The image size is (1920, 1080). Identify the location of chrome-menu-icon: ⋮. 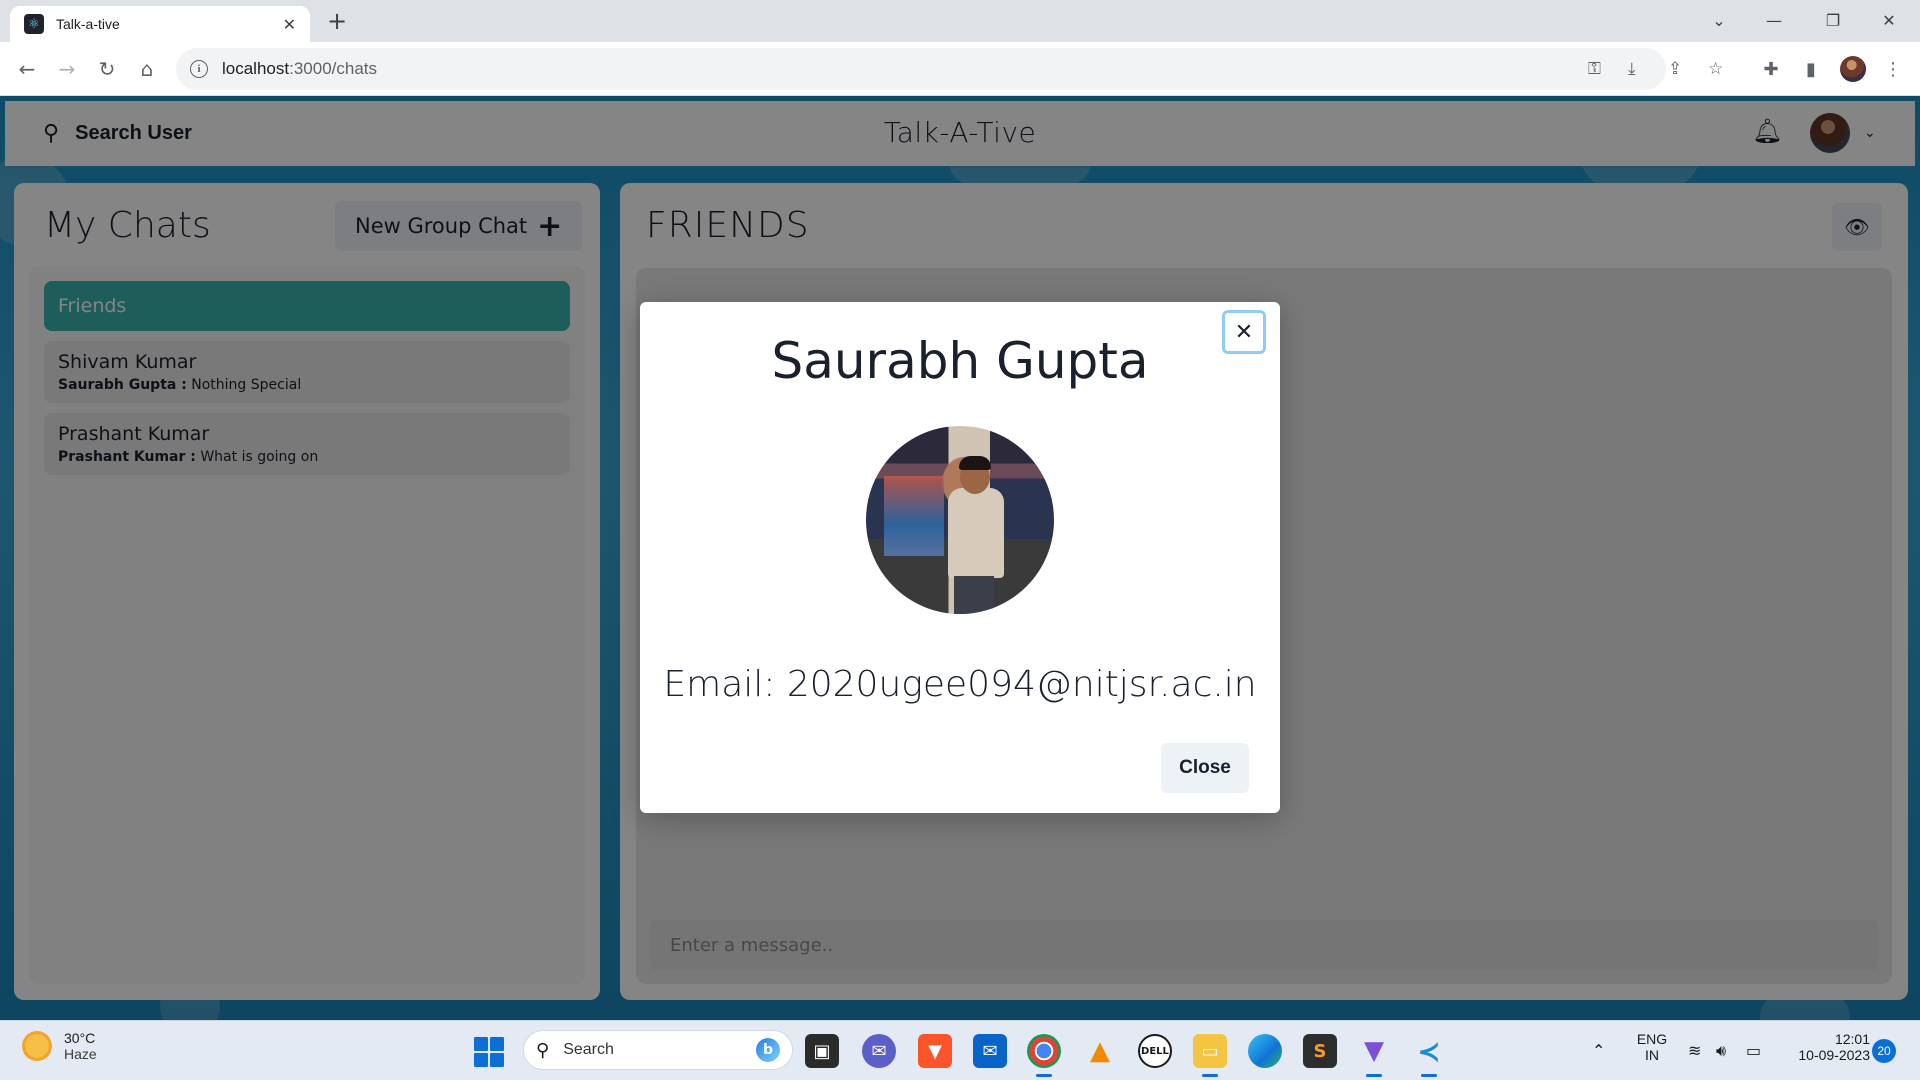
(1893, 69).